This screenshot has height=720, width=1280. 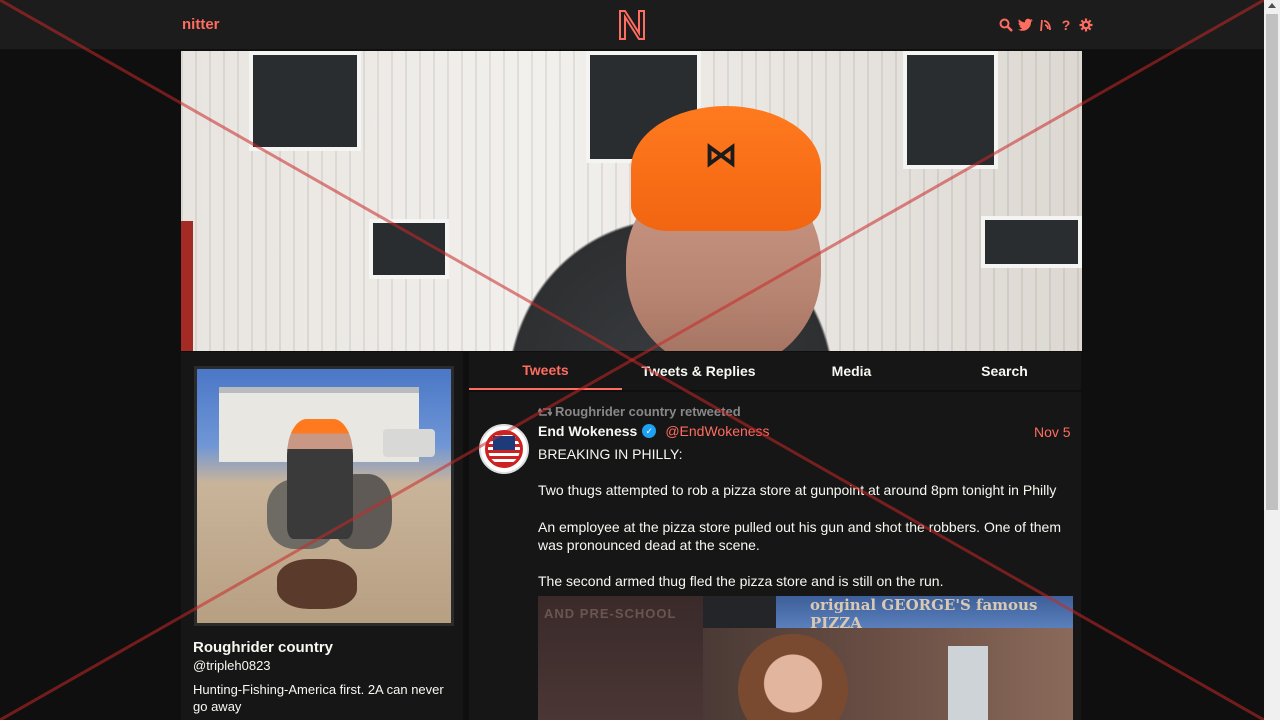 What do you see at coordinates (317, 584) in the screenshot?
I see `avatar-pheasants` at bounding box center [317, 584].